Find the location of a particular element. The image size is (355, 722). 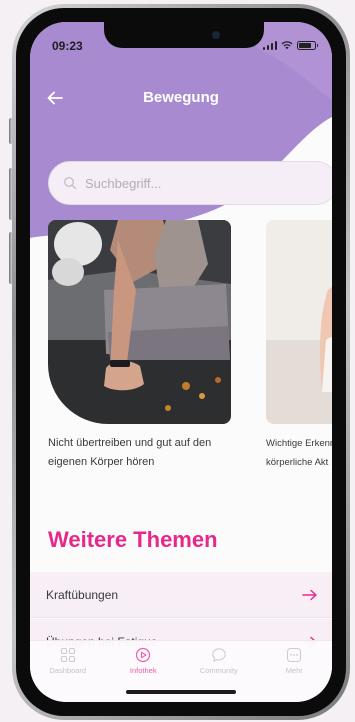

front-camera is located at coordinates (216, 35).